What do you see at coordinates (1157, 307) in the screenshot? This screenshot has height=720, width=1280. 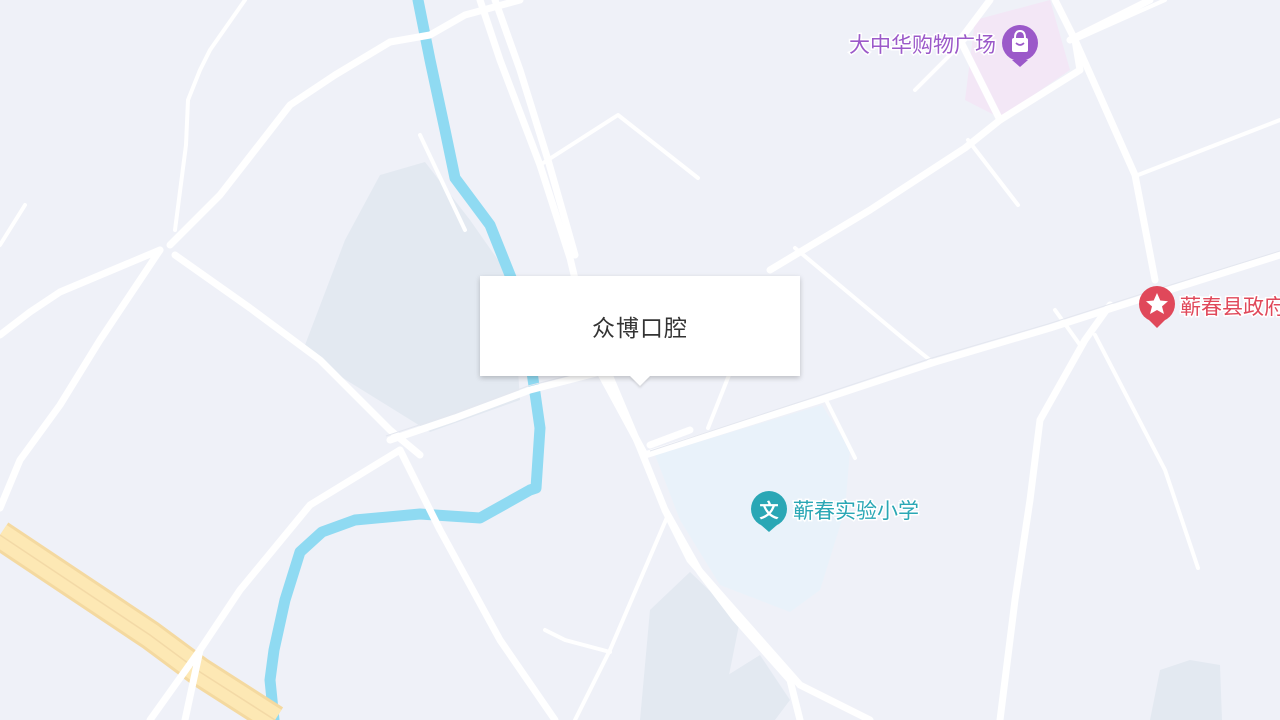 I see `government-star-icon` at bounding box center [1157, 307].